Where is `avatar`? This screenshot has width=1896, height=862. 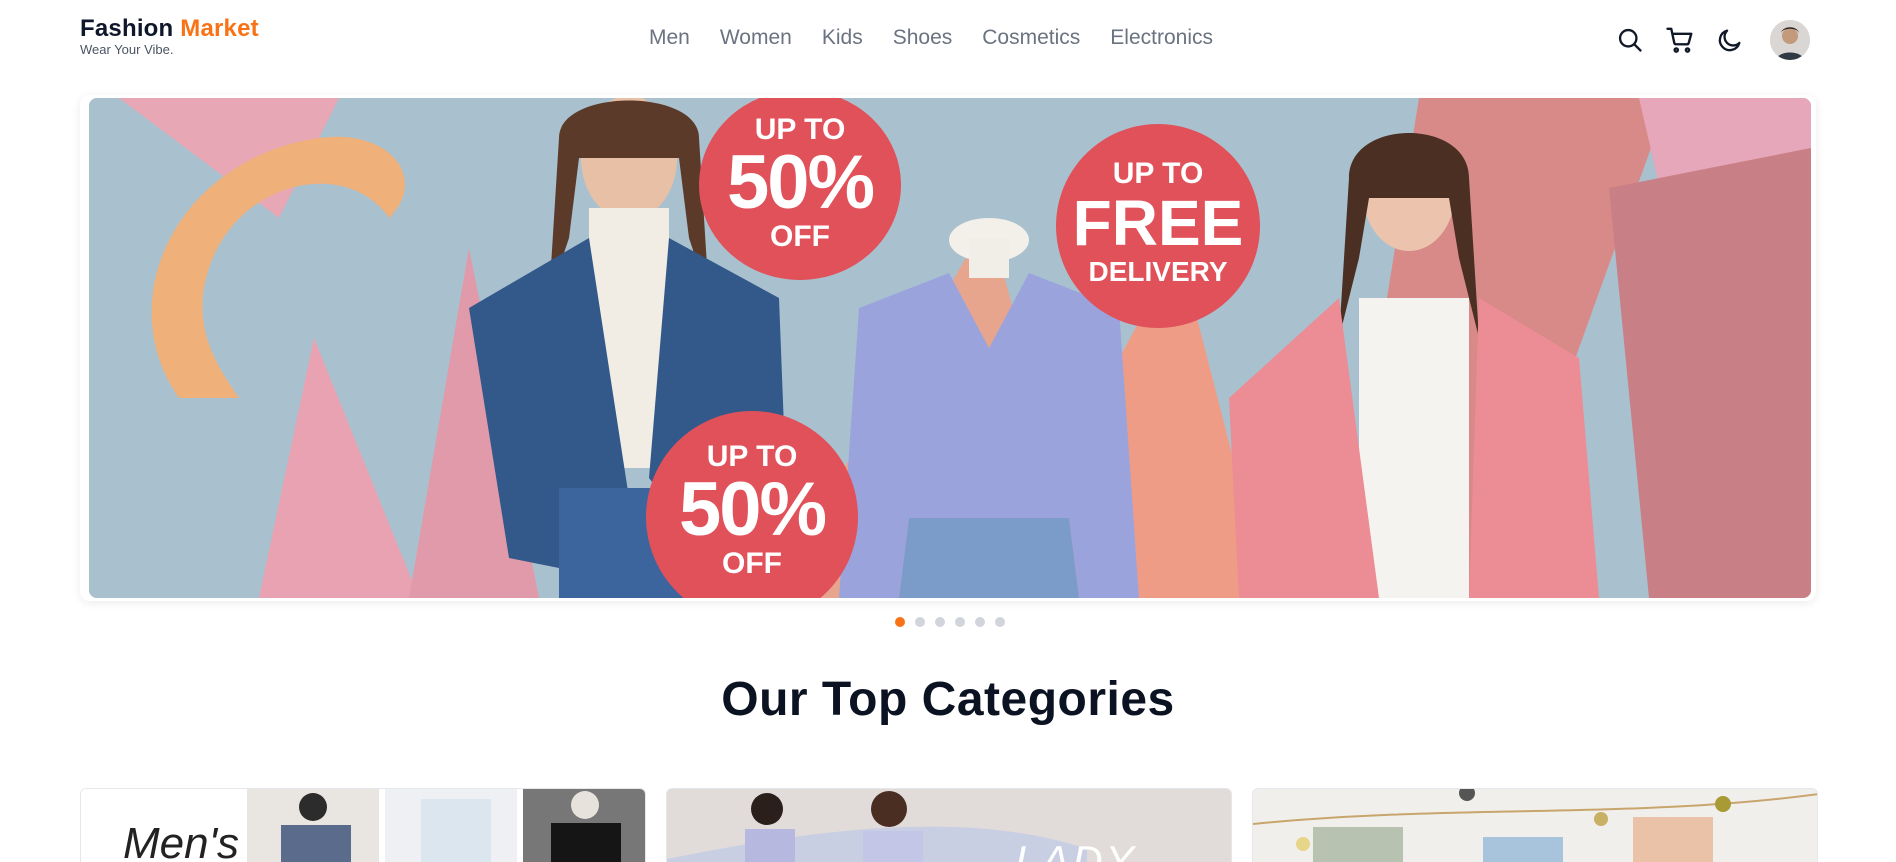 avatar is located at coordinates (1790, 40).